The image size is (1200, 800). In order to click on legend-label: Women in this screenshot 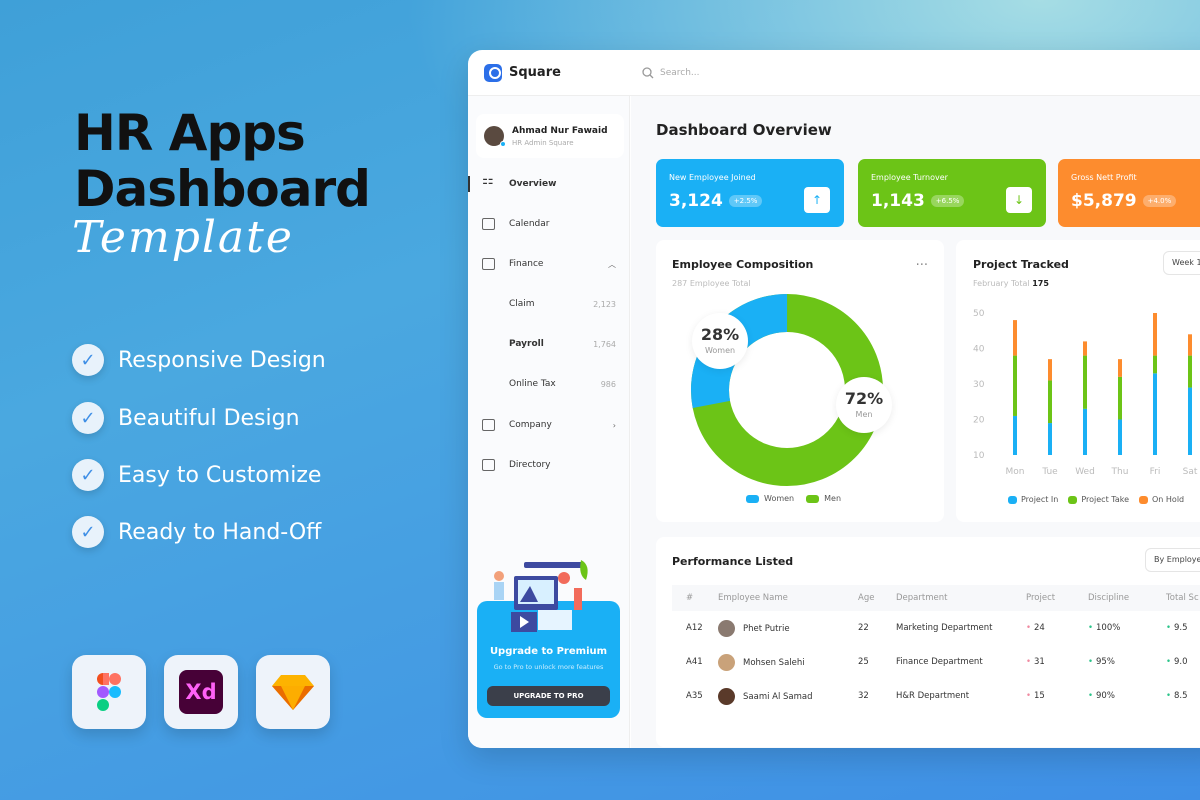, I will do `click(779, 498)`.